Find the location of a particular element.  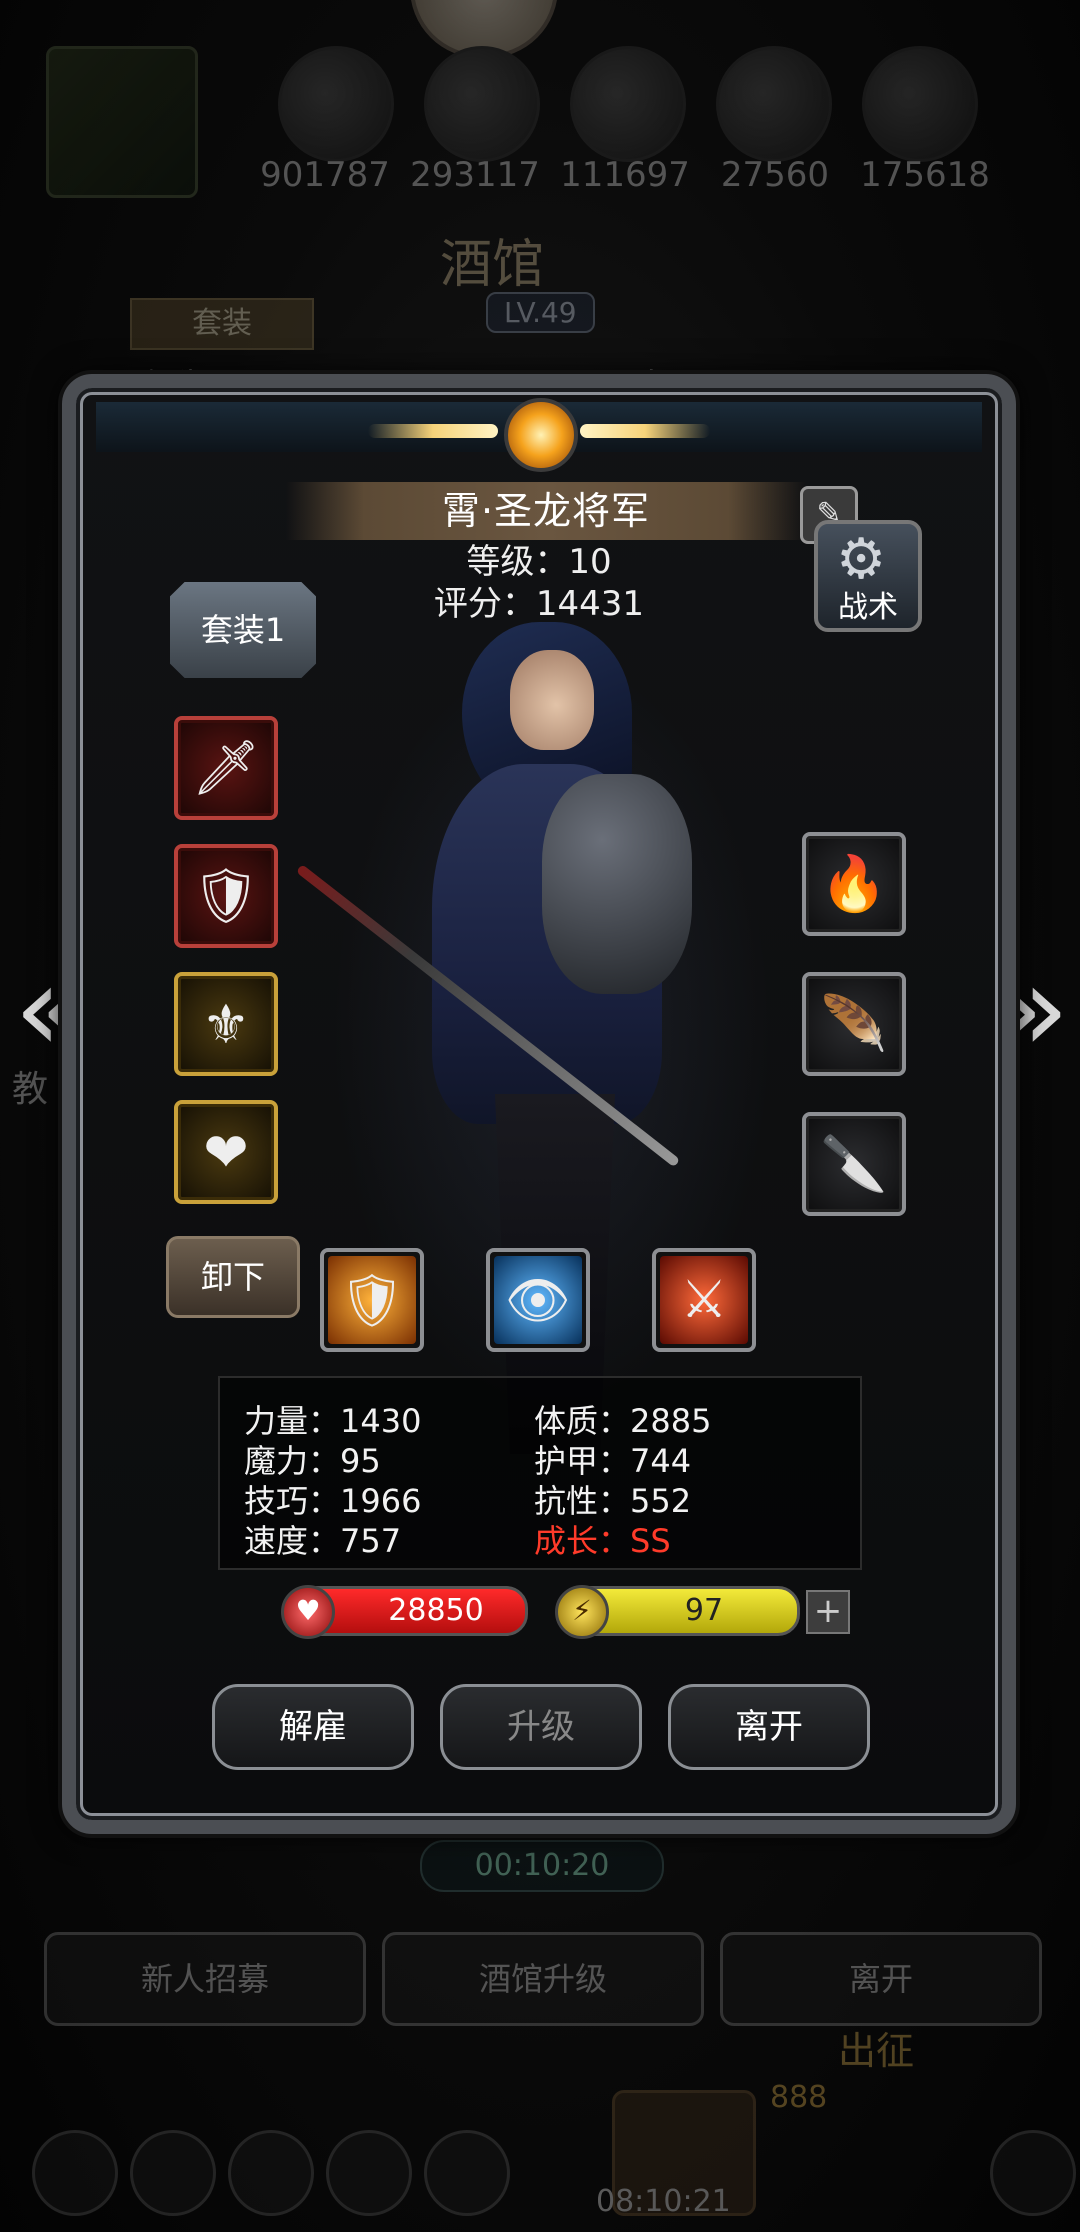

feather-icon: 🪶 is located at coordinates (854, 1023).